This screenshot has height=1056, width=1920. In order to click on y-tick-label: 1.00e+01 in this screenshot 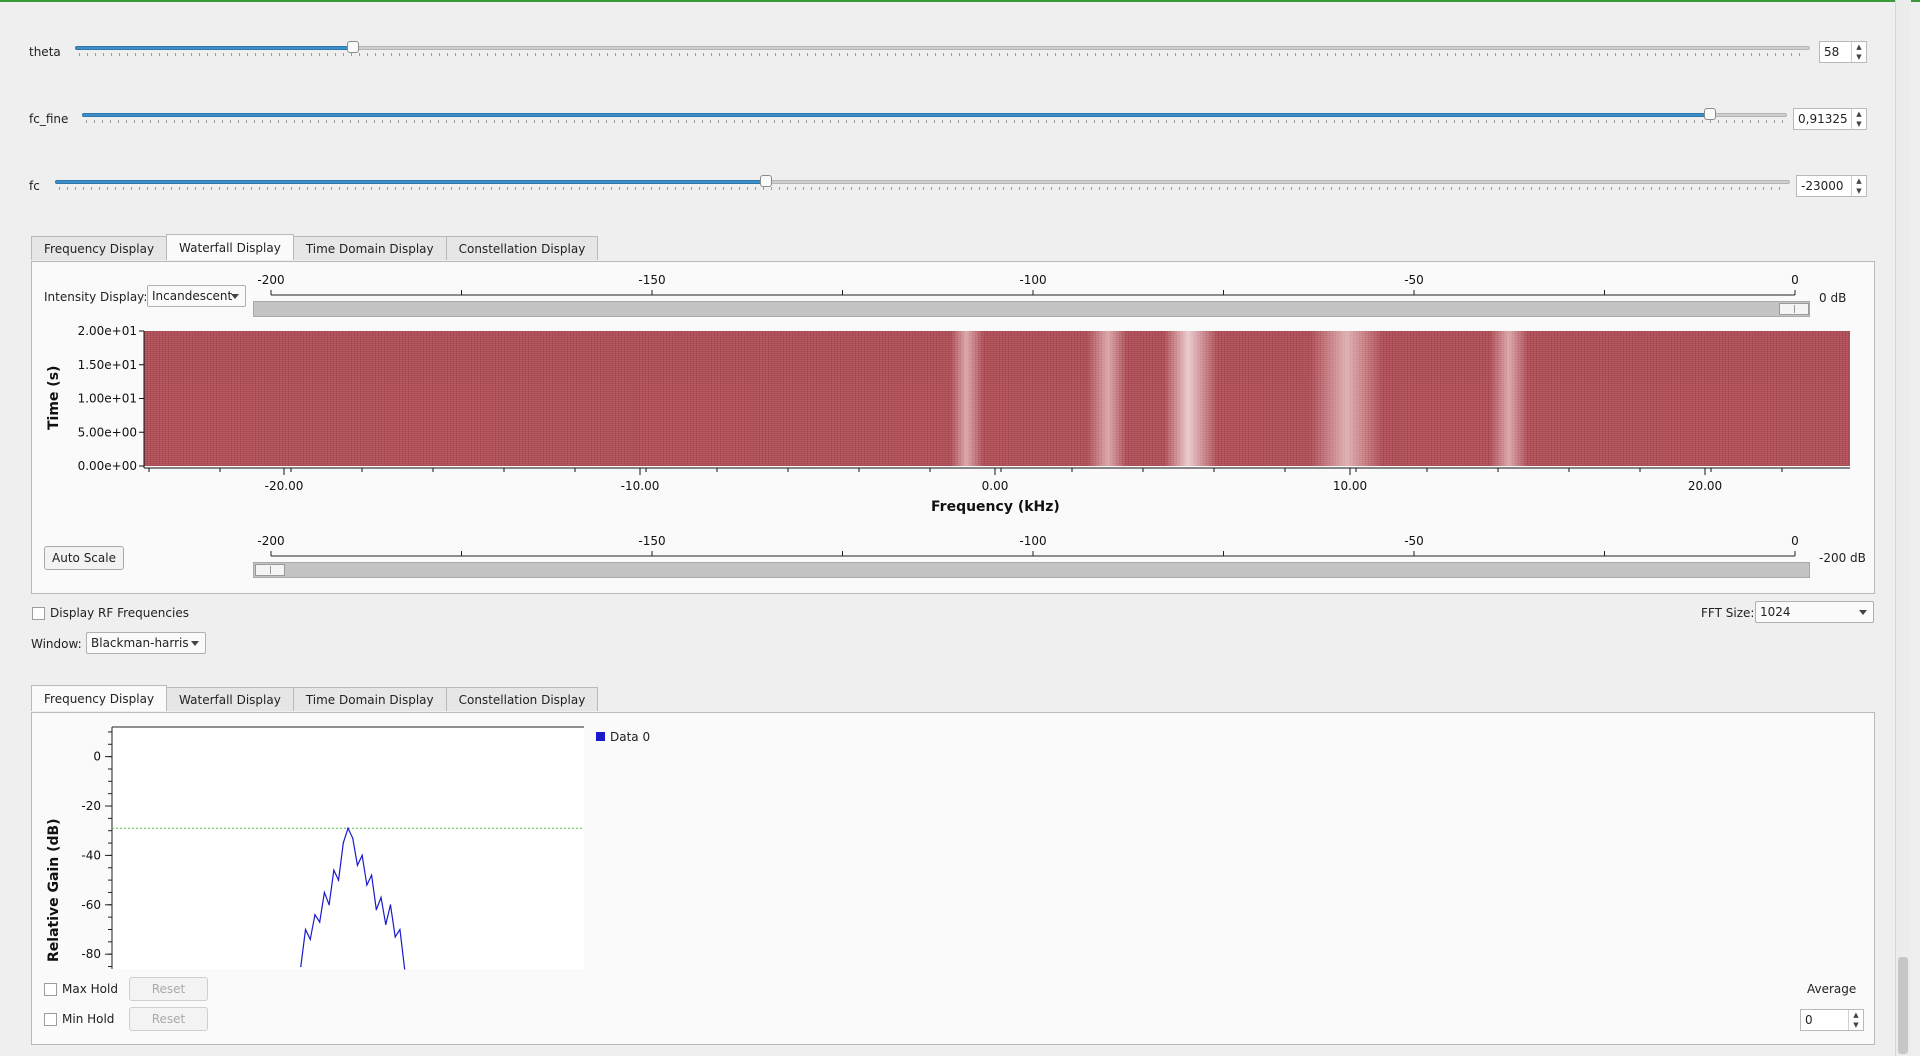, I will do `click(107, 399)`.